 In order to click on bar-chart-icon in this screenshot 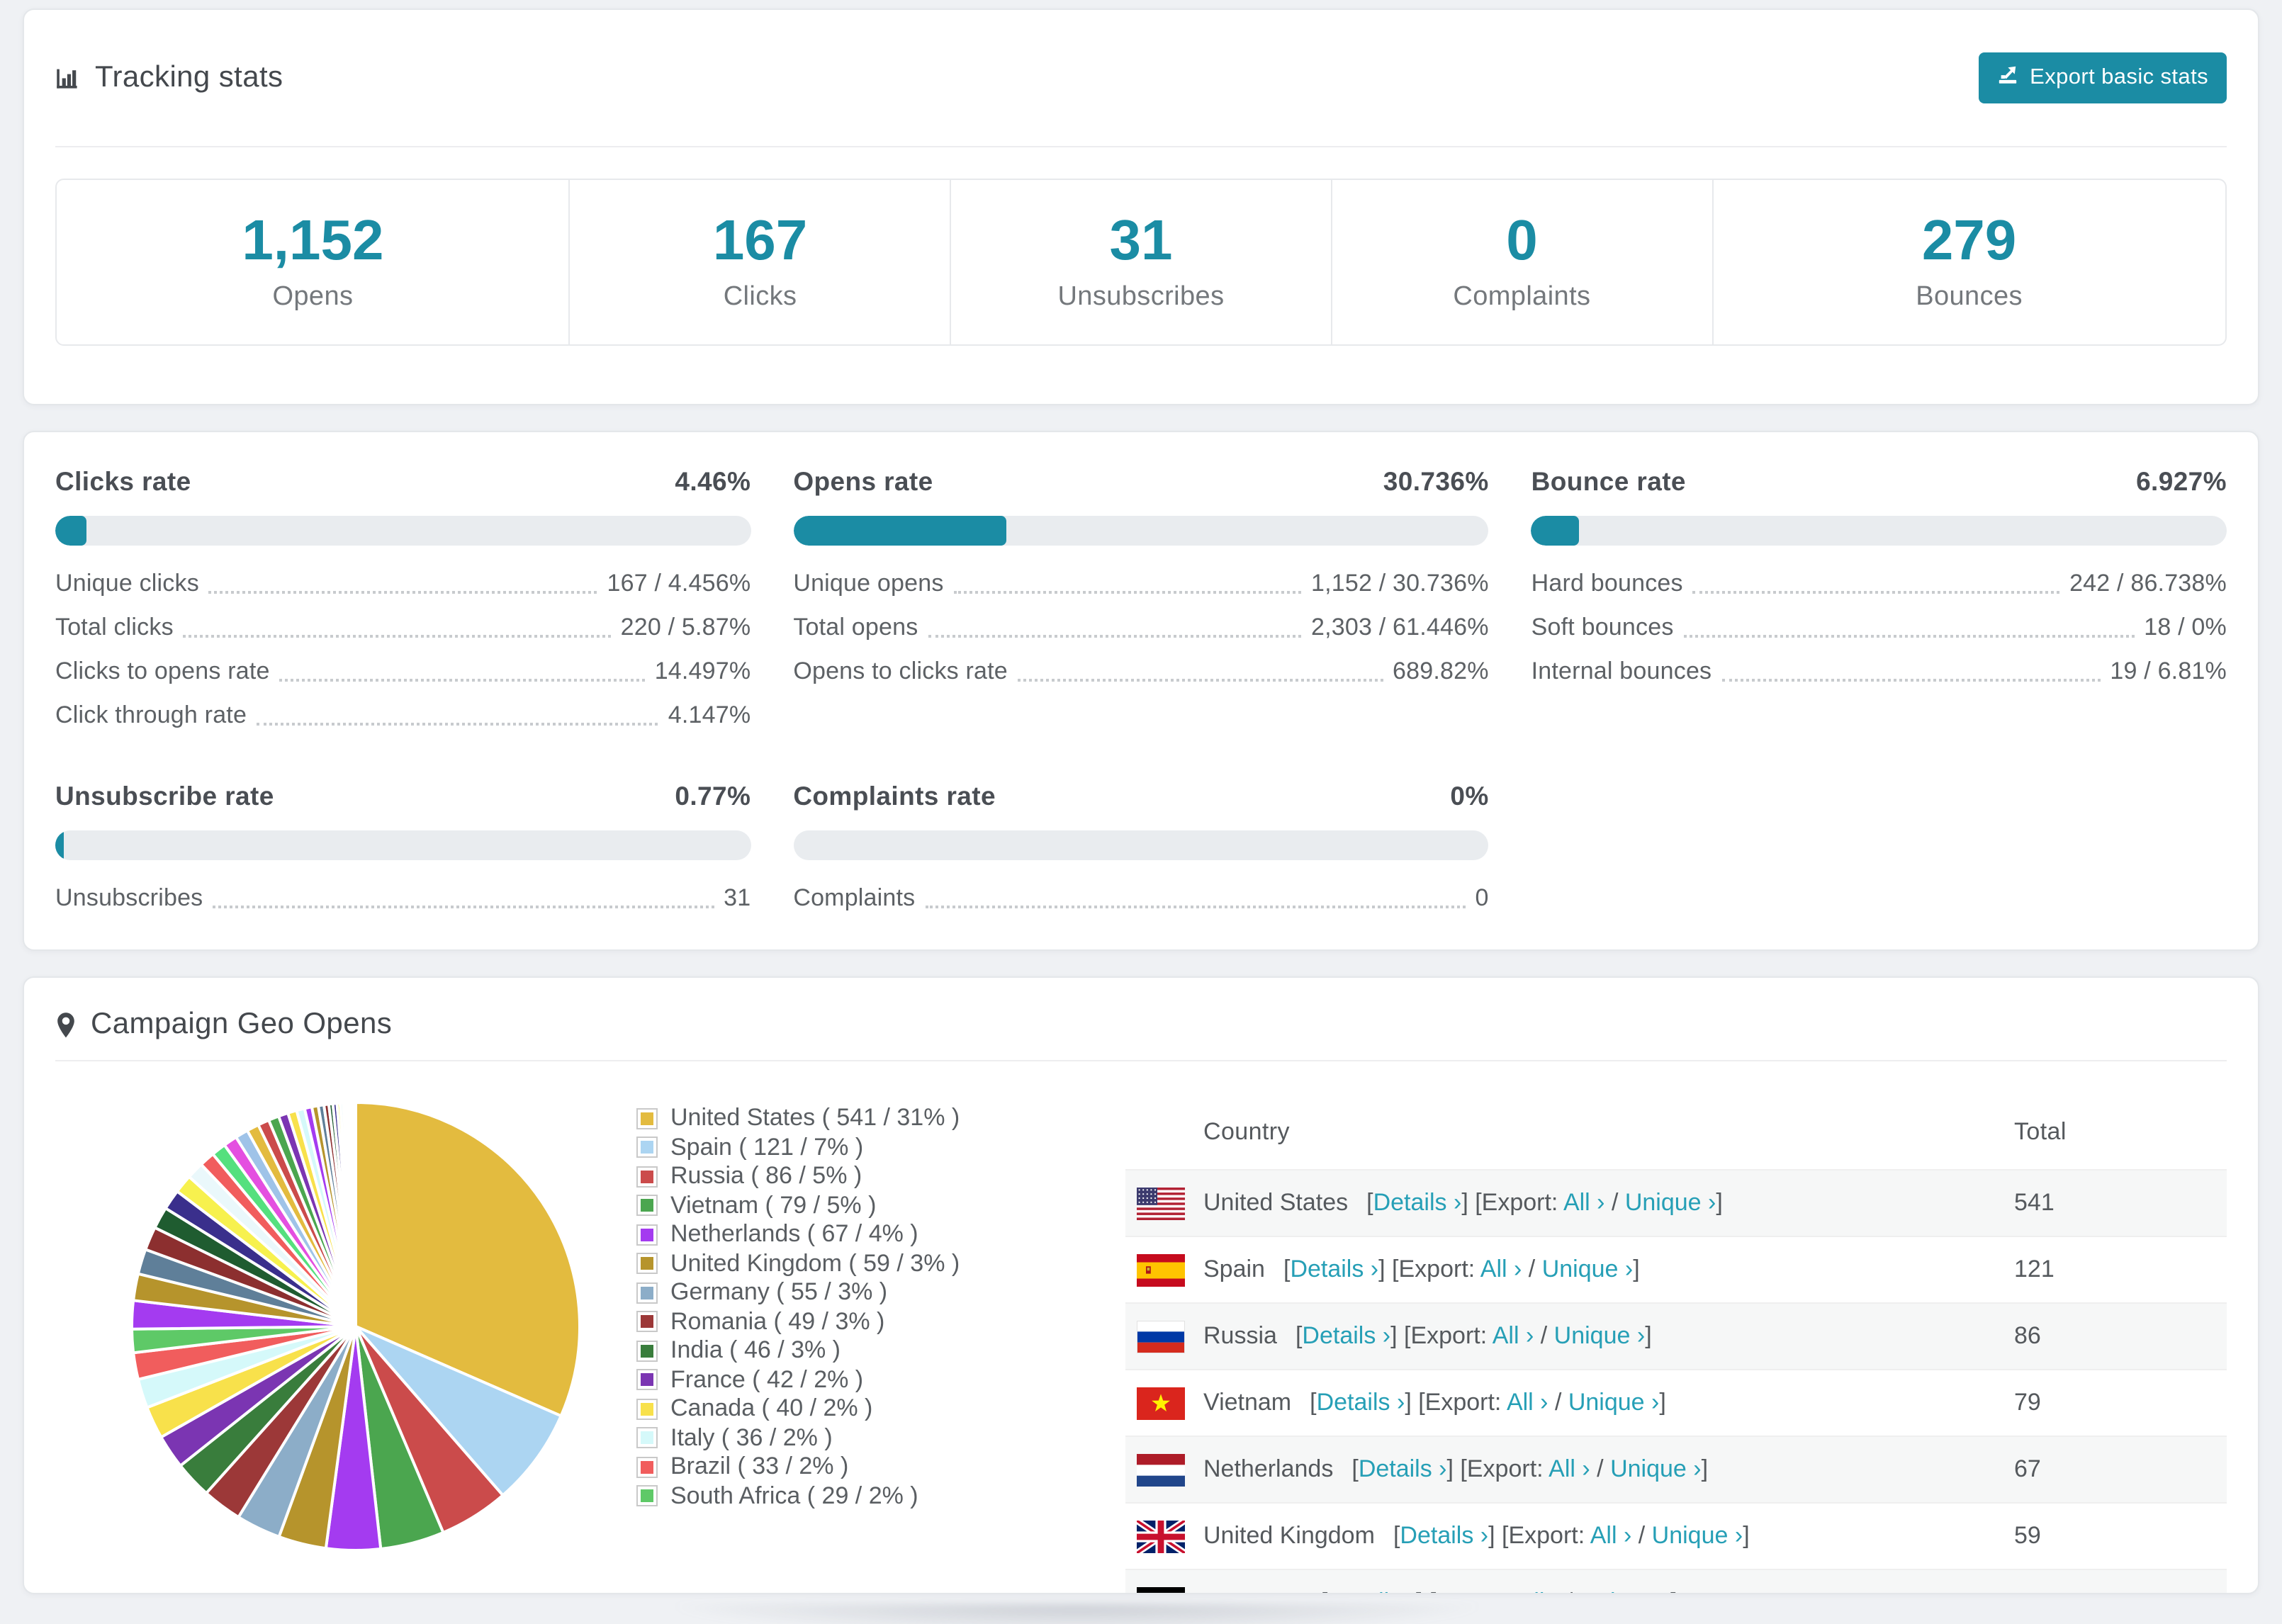, I will do `click(68, 78)`.